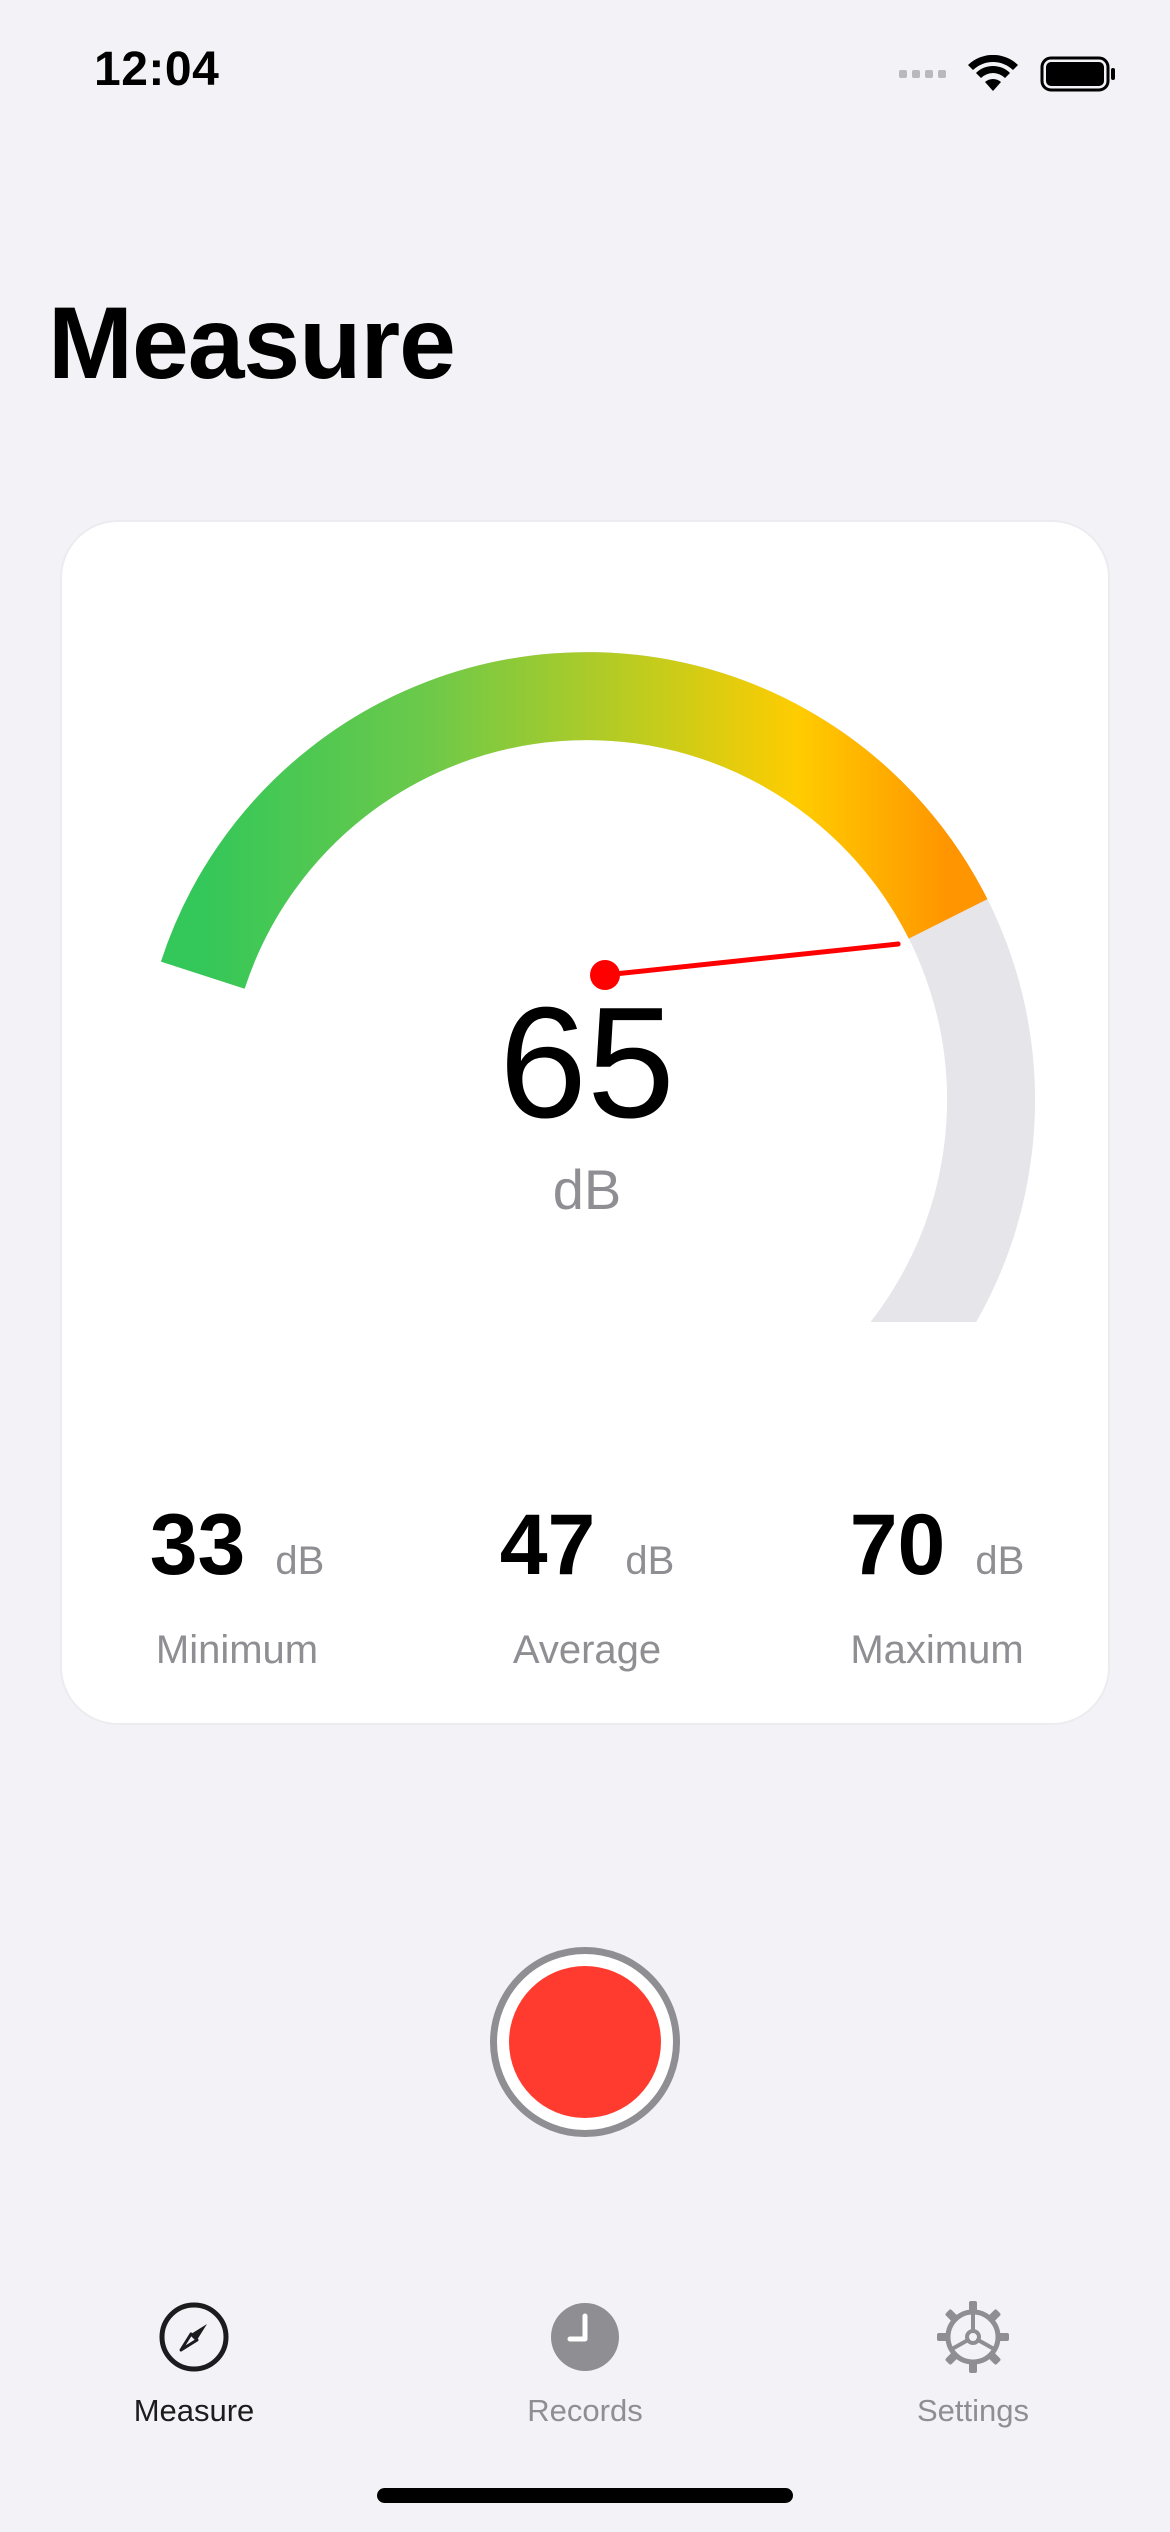  Describe the element at coordinates (194, 2410) in the screenshot. I see `tab-label: Measure` at that location.